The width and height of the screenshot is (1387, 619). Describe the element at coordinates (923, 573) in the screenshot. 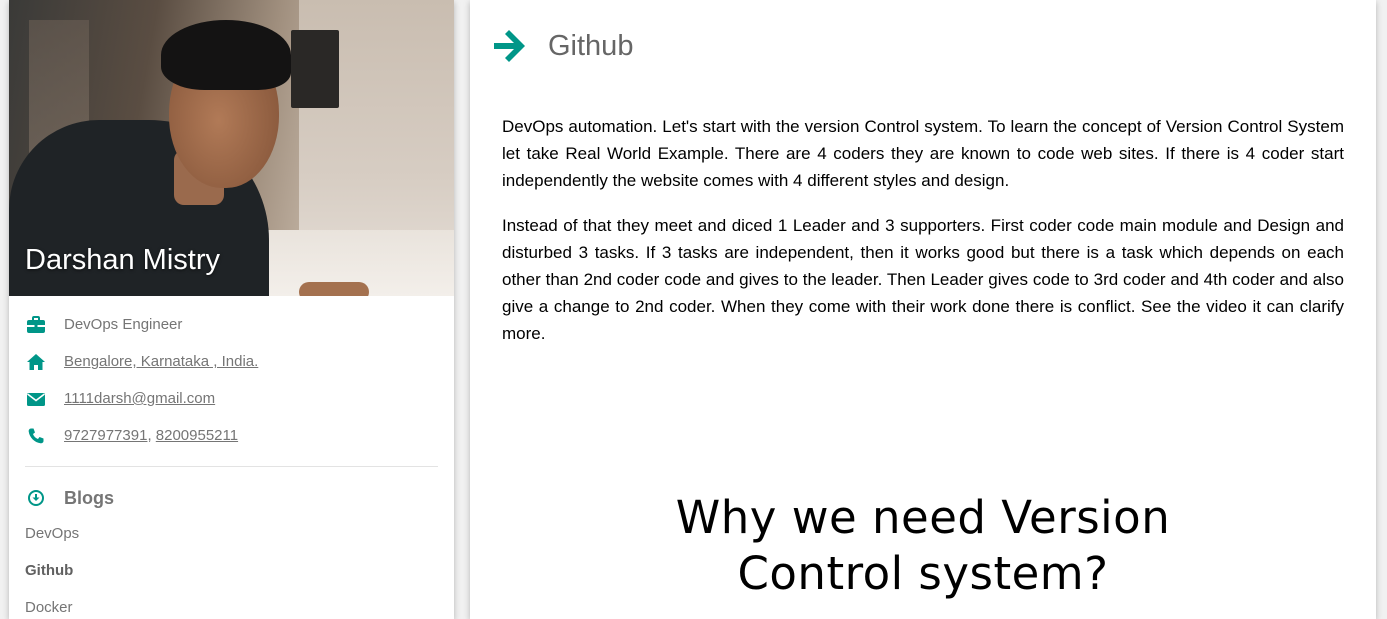

I see `video-title-line: Control system?` at that location.